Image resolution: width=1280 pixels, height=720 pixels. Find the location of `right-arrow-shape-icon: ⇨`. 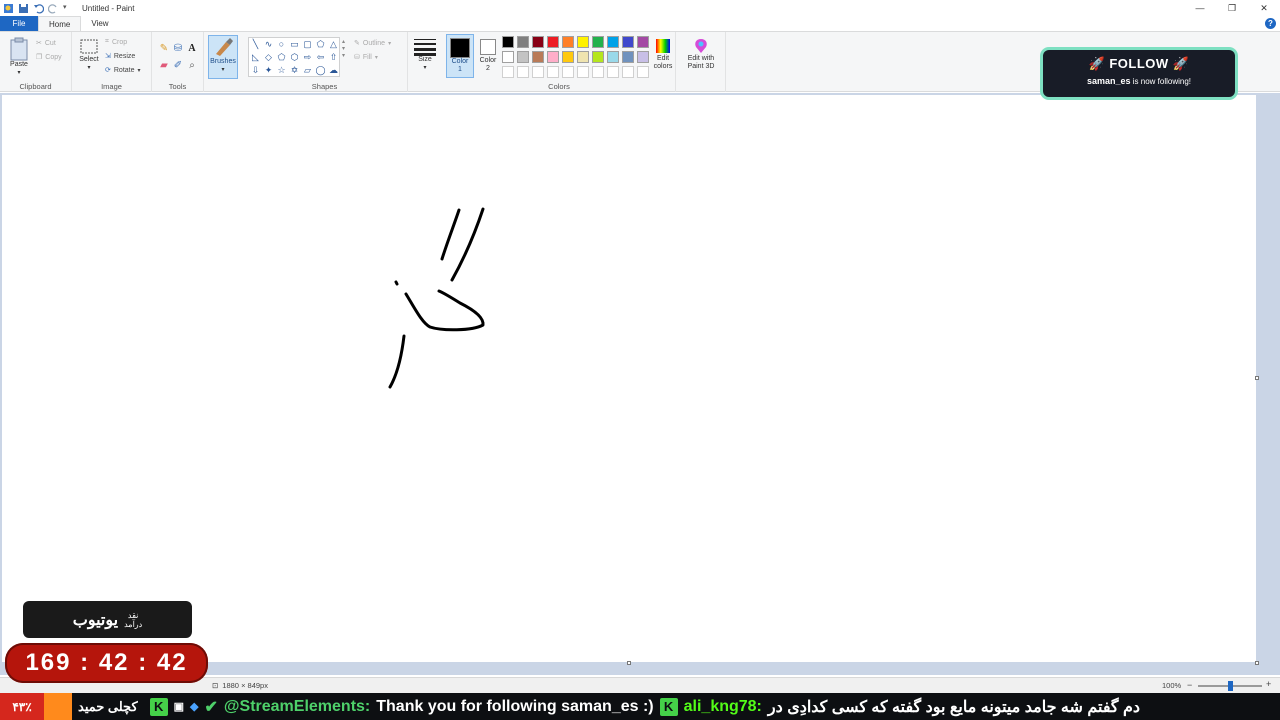

right-arrow-shape-icon: ⇨ is located at coordinates (307, 57).